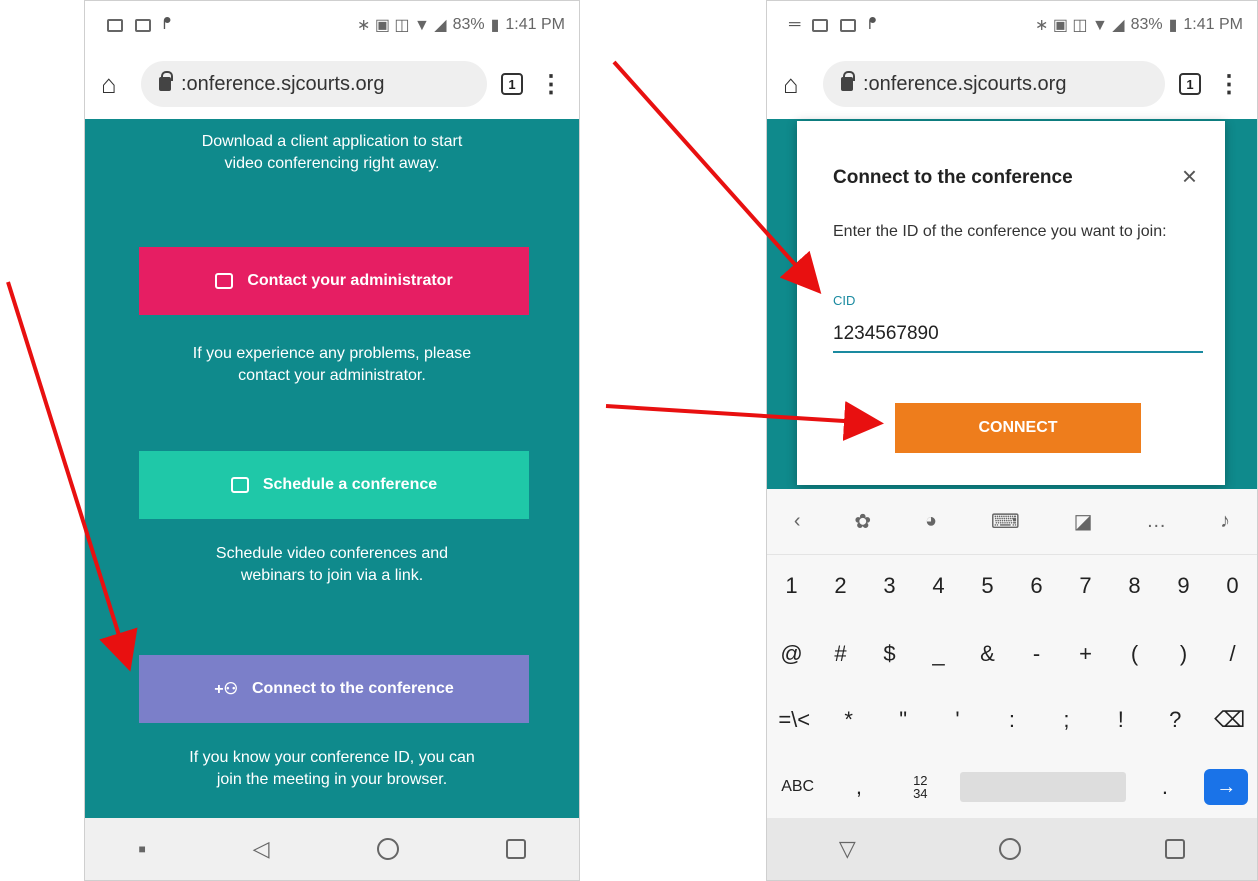  Describe the element at coordinates (988, 654) in the screenshot. I see `symbol-key: &` at that location.